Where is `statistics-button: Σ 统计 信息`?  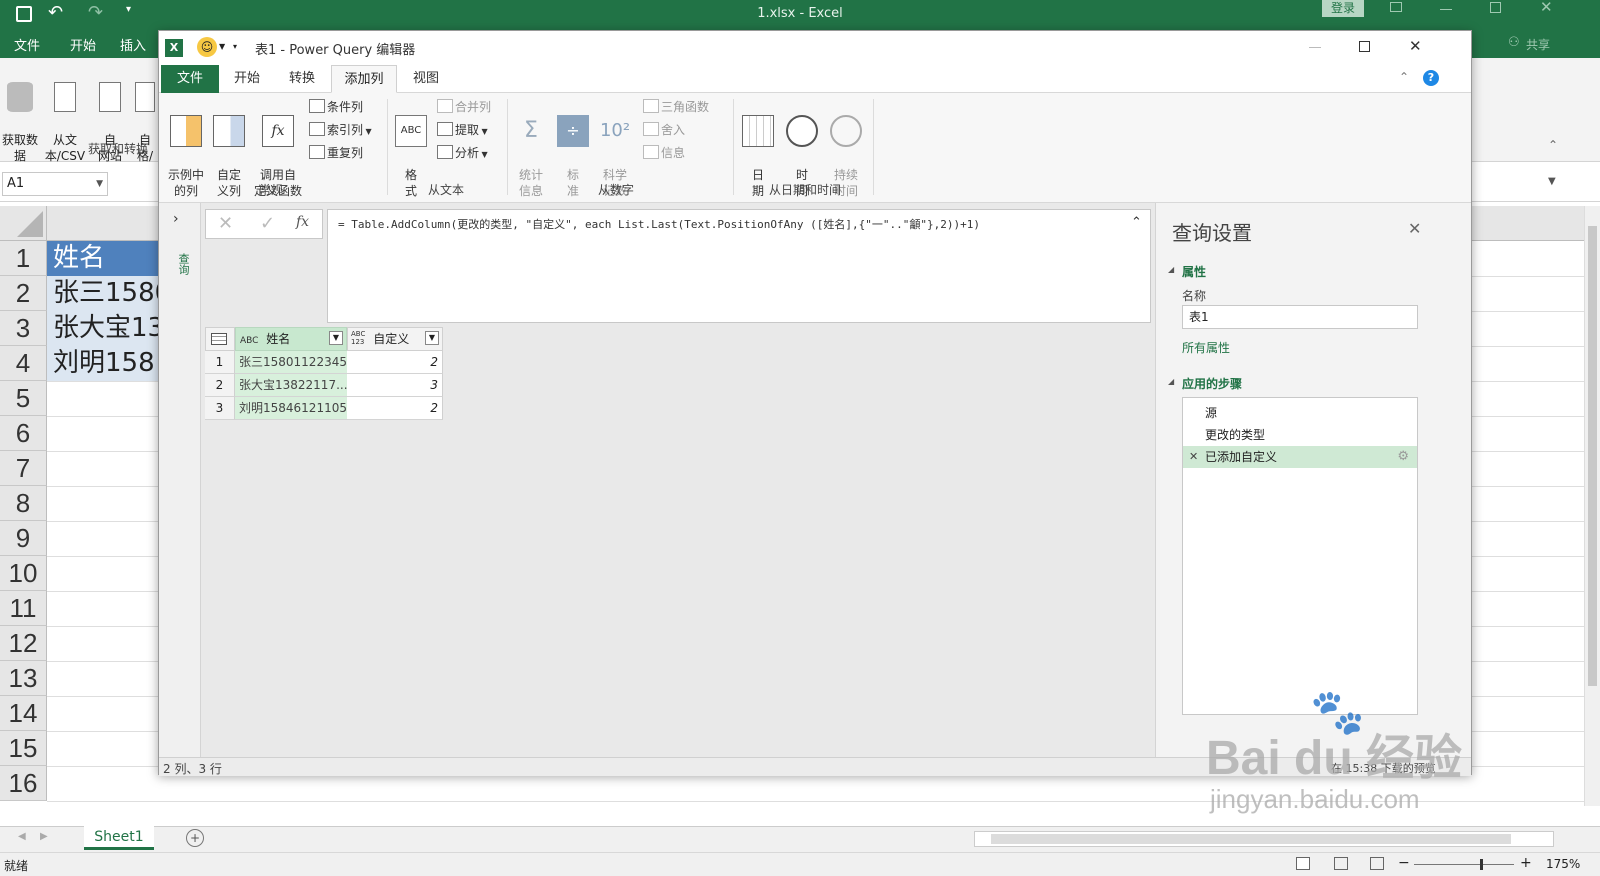
statistics-button: Σ 统计 信息 is located at coordinates (531, 149).